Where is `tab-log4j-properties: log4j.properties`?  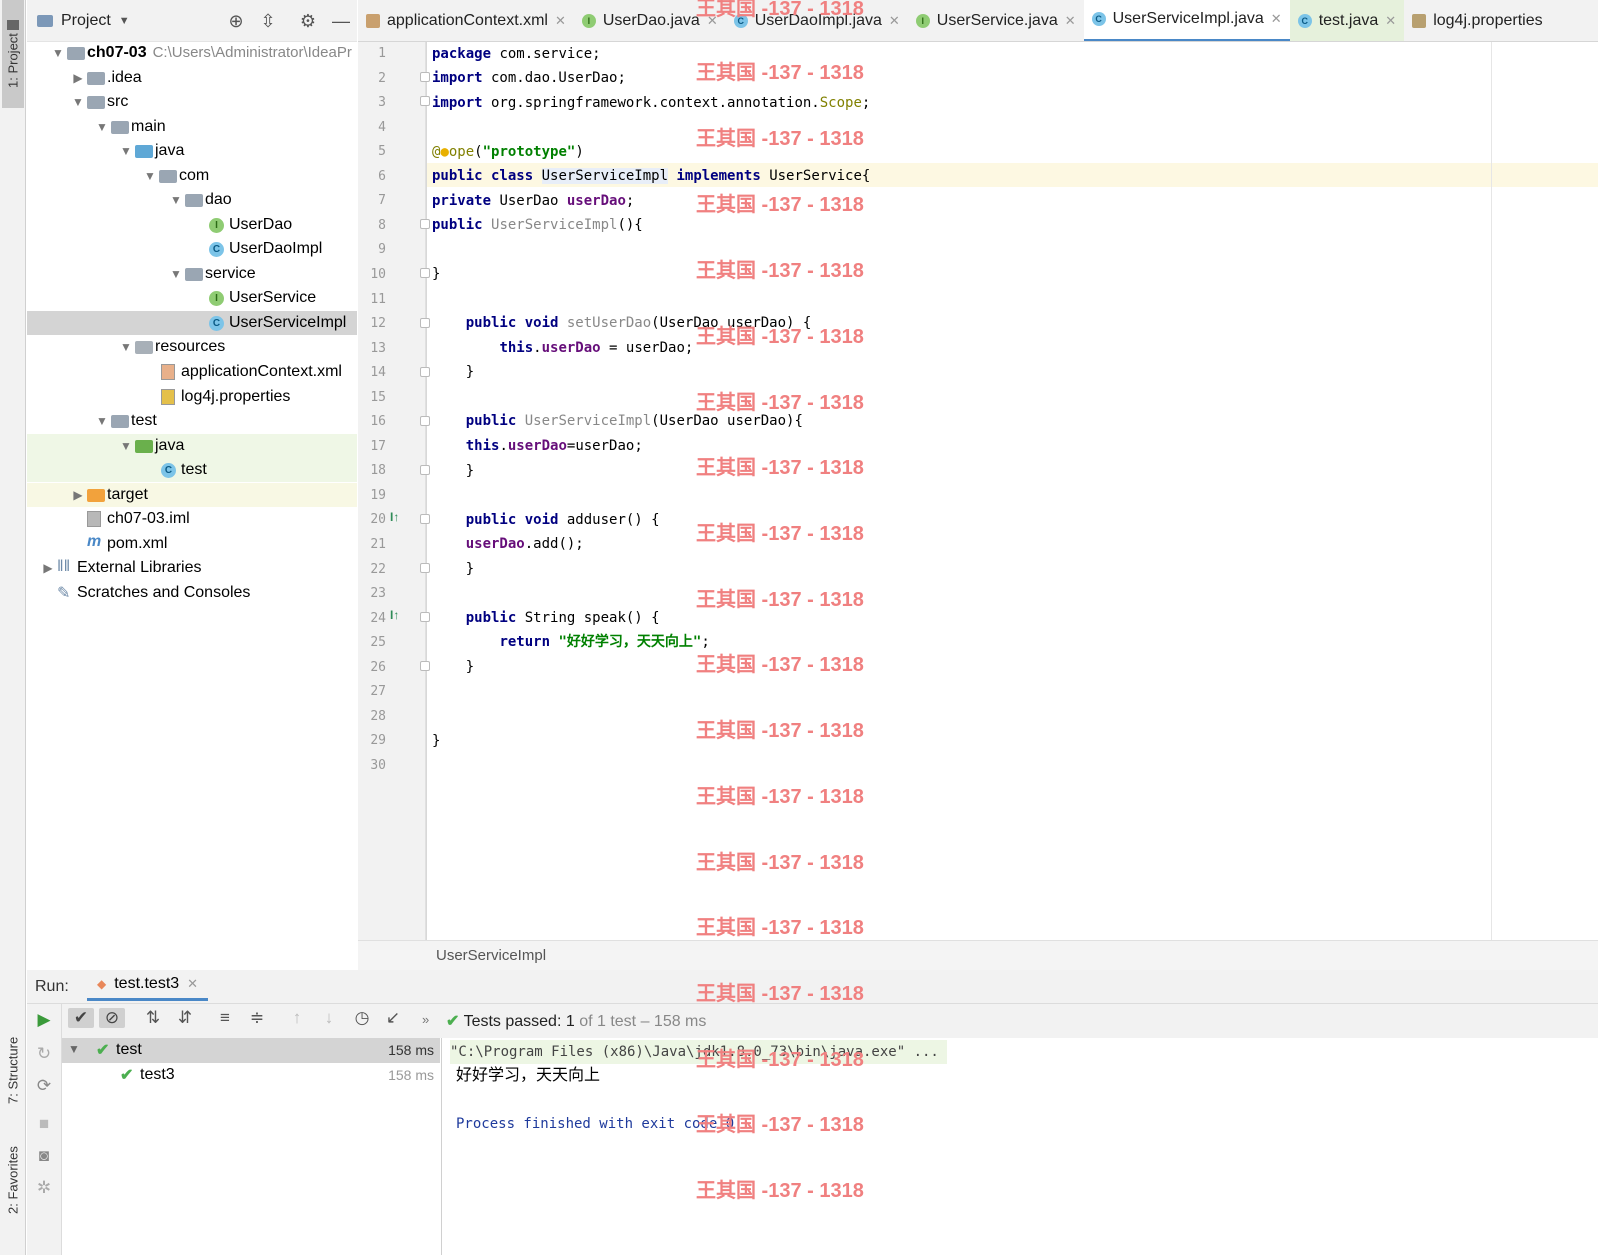 tab-log4j-properties: log4j.properties is located at coordinates (1477, 20).